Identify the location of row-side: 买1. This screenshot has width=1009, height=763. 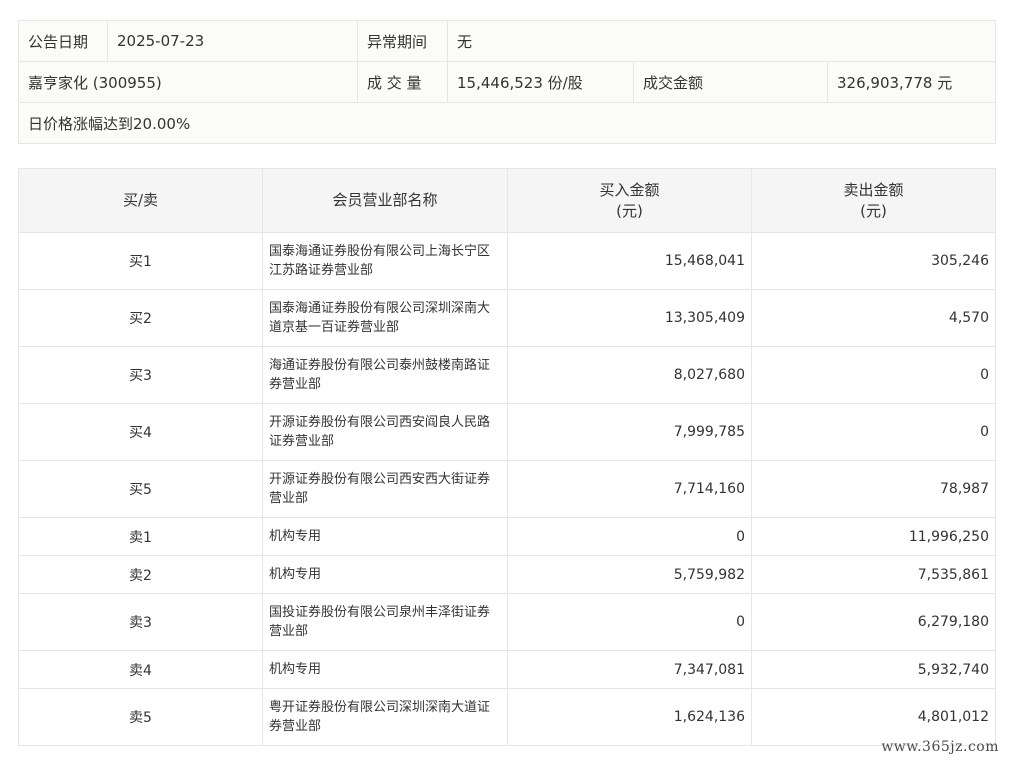
(140, 261).